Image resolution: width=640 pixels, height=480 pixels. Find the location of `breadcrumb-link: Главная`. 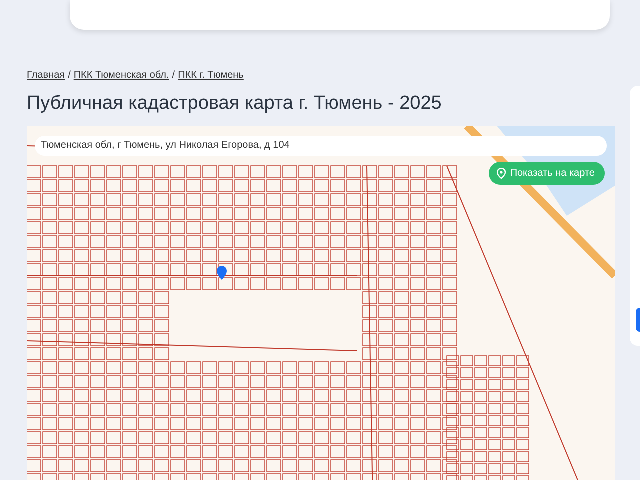

breadcrumb-link: Главная is located at coordinates (46, 75).